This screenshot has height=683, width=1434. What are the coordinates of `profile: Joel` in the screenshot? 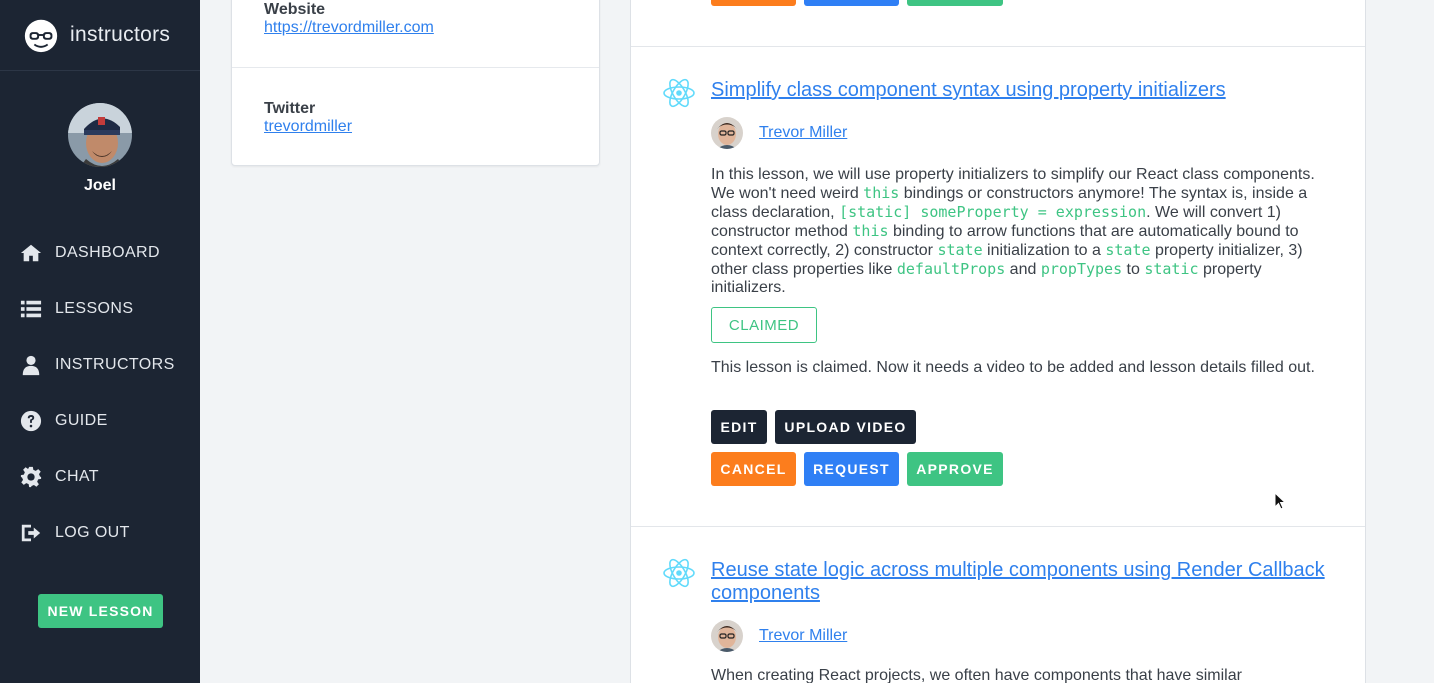 It's located at (100, 133).